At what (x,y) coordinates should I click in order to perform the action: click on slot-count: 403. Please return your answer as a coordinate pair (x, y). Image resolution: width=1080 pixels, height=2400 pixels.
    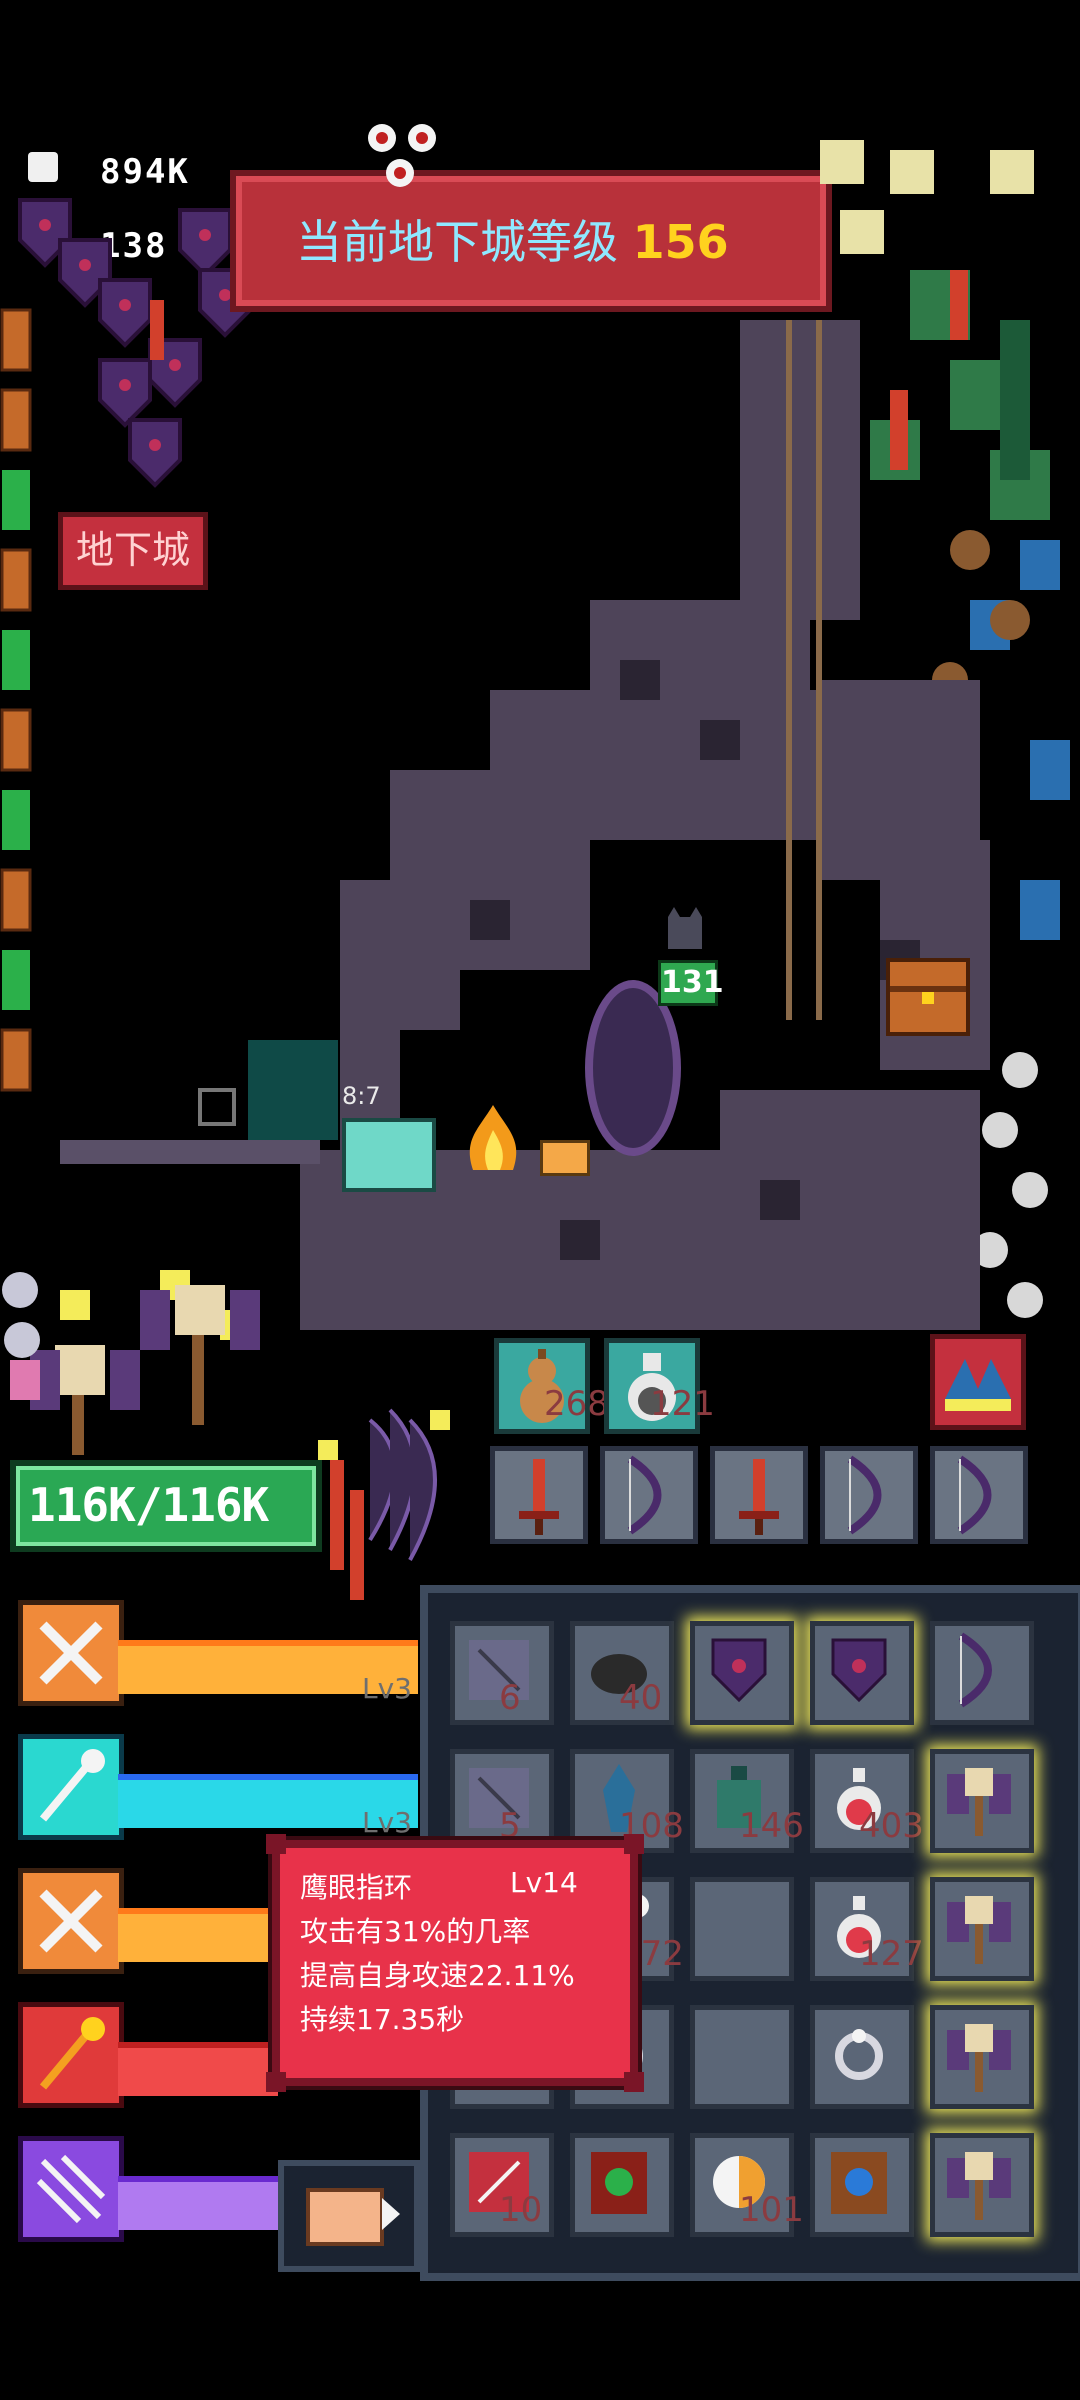
    Looking at the image, I should click on (891, 1826).